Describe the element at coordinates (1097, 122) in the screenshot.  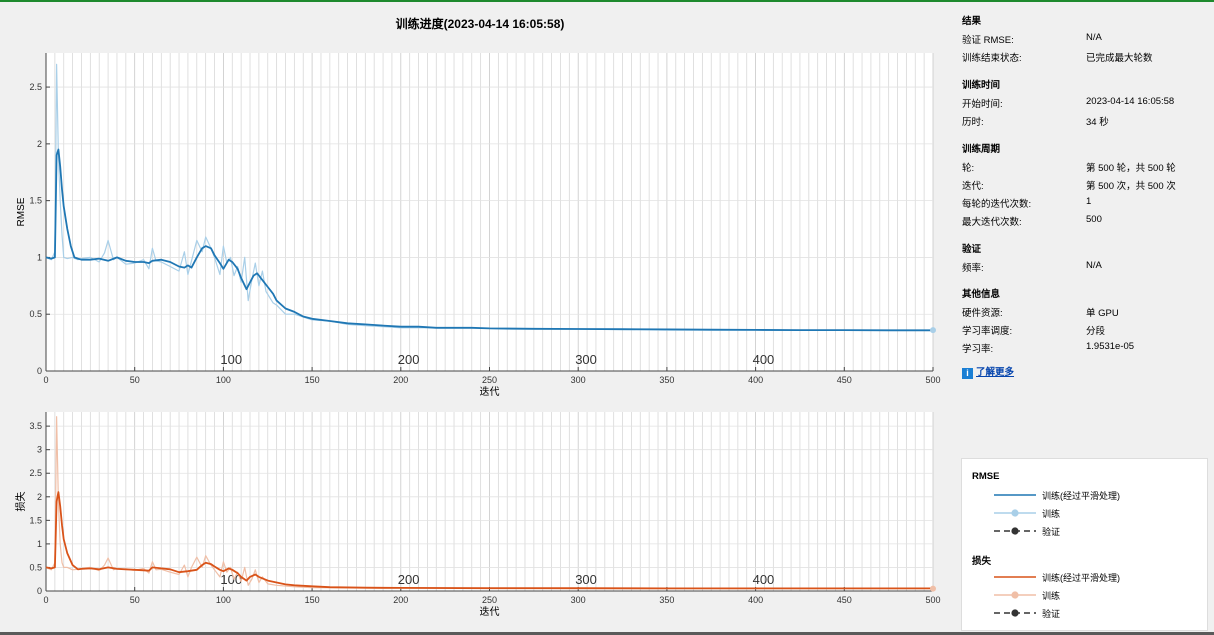
I see `info-value: 34 秒` at that location.